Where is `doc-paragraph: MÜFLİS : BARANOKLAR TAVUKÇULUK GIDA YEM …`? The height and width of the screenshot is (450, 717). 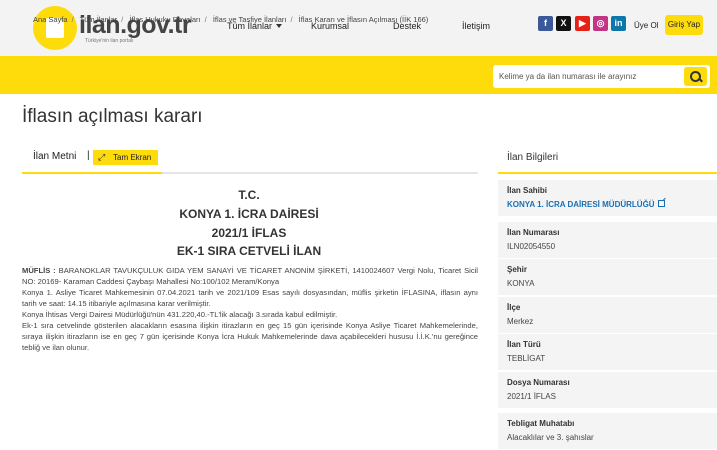
doc-paragraph: MÜFLİS : BARANOKLAR TAVUKÇULUK GIDA YEM … is located at coordinates (250, 276).